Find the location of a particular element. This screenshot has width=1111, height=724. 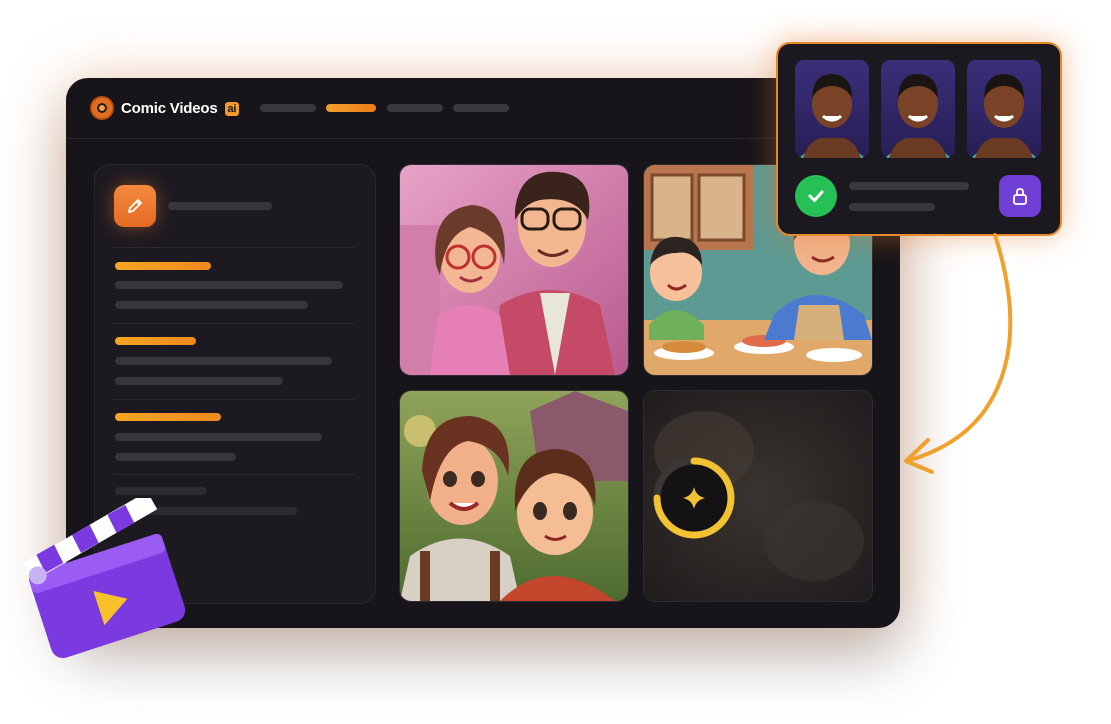

title-placeholder is located at coordinates (220, 206).